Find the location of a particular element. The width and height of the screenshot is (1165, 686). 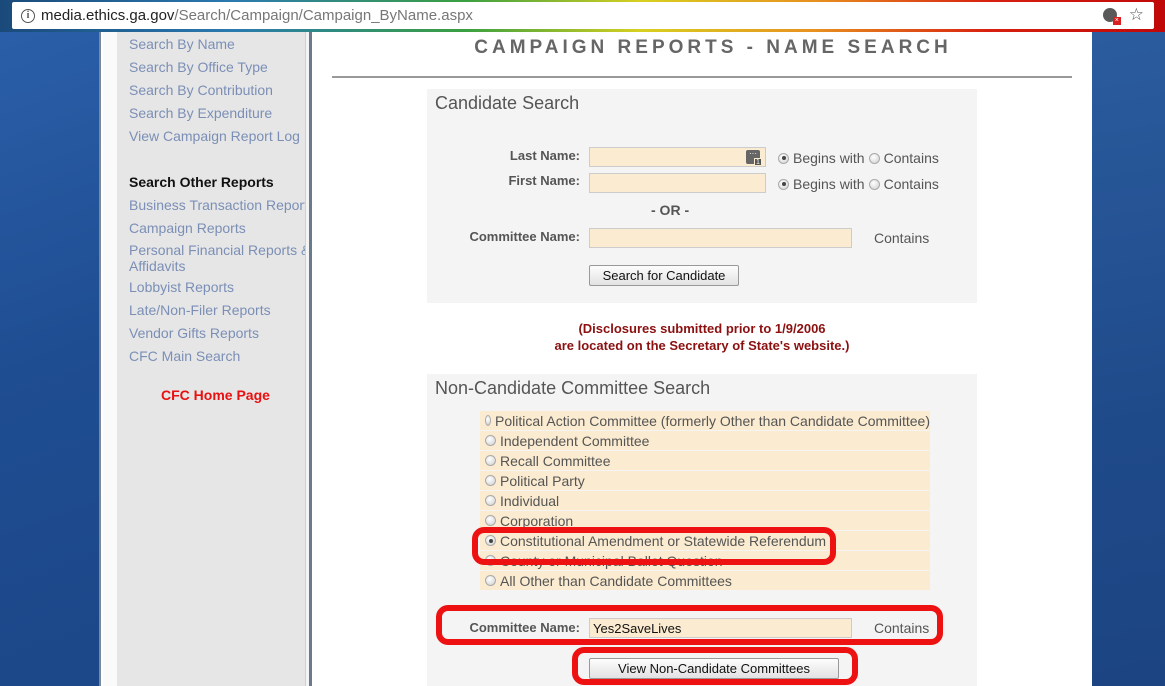

cookie-blocked-icon: × is located at coordinates (1111, 16).